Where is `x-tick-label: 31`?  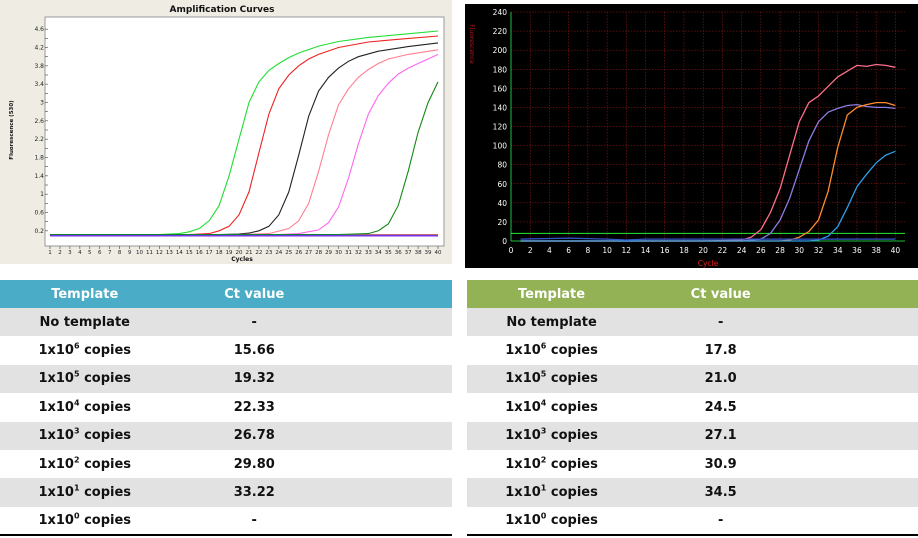
x-tick-label: 31 is located at coordinates (348, 253).